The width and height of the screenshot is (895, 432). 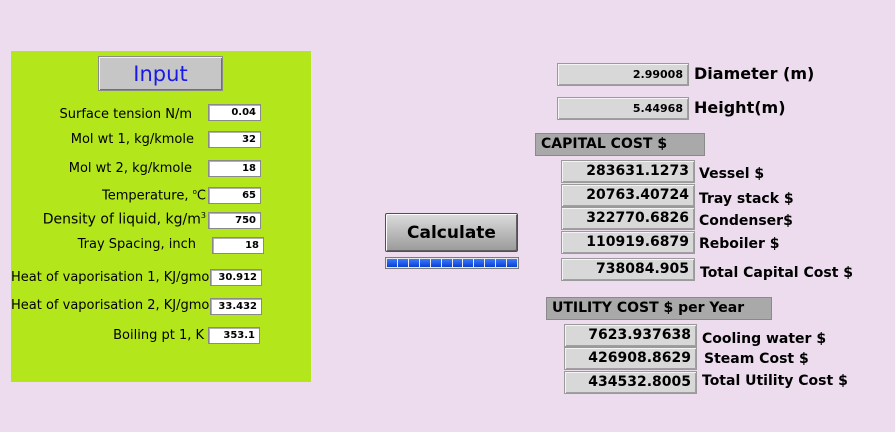 I want to click on diameter-value: 2.99008, so click(x=623, y=74).